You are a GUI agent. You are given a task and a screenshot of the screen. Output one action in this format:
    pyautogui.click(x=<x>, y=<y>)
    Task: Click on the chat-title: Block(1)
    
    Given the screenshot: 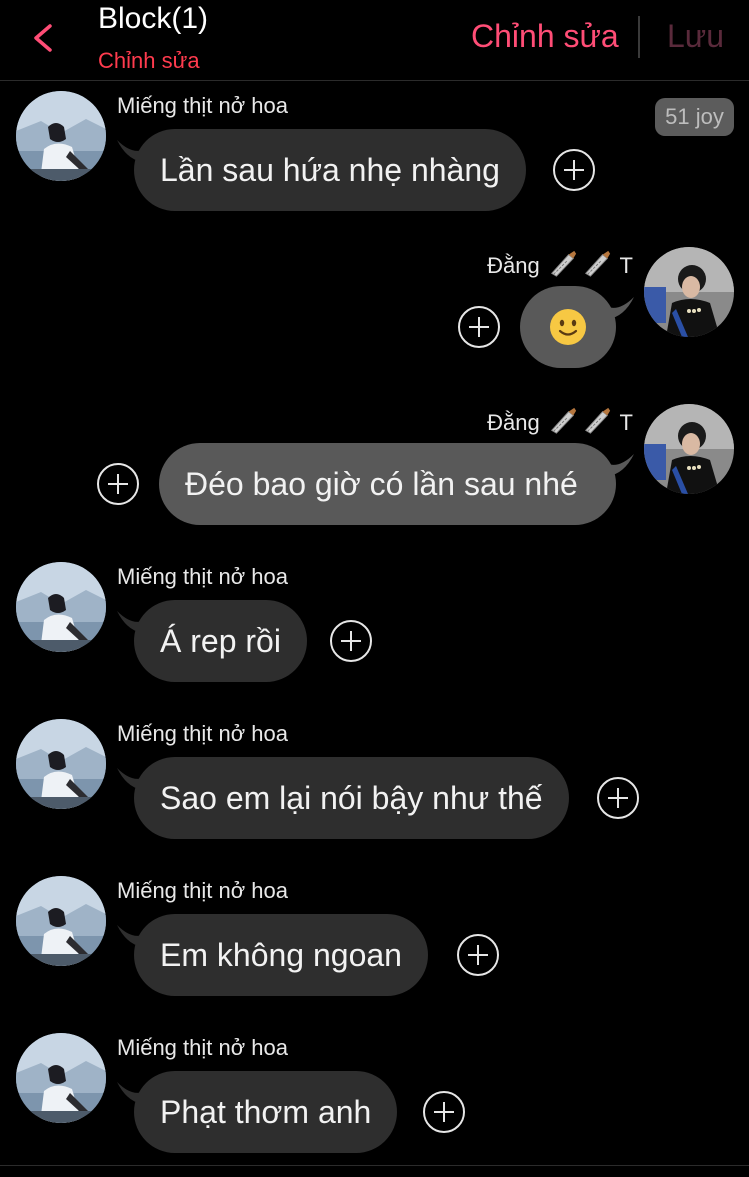 What is the action you would take?
    pyautogui.click(x=153, y=18)
    